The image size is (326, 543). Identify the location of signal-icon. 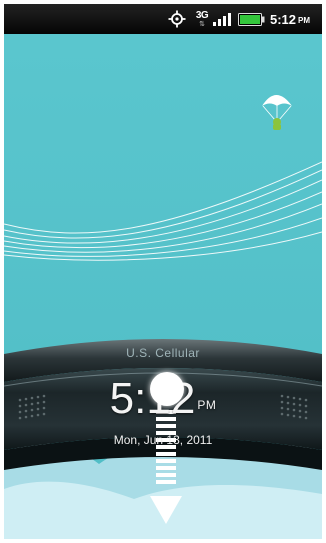
(223, 19).